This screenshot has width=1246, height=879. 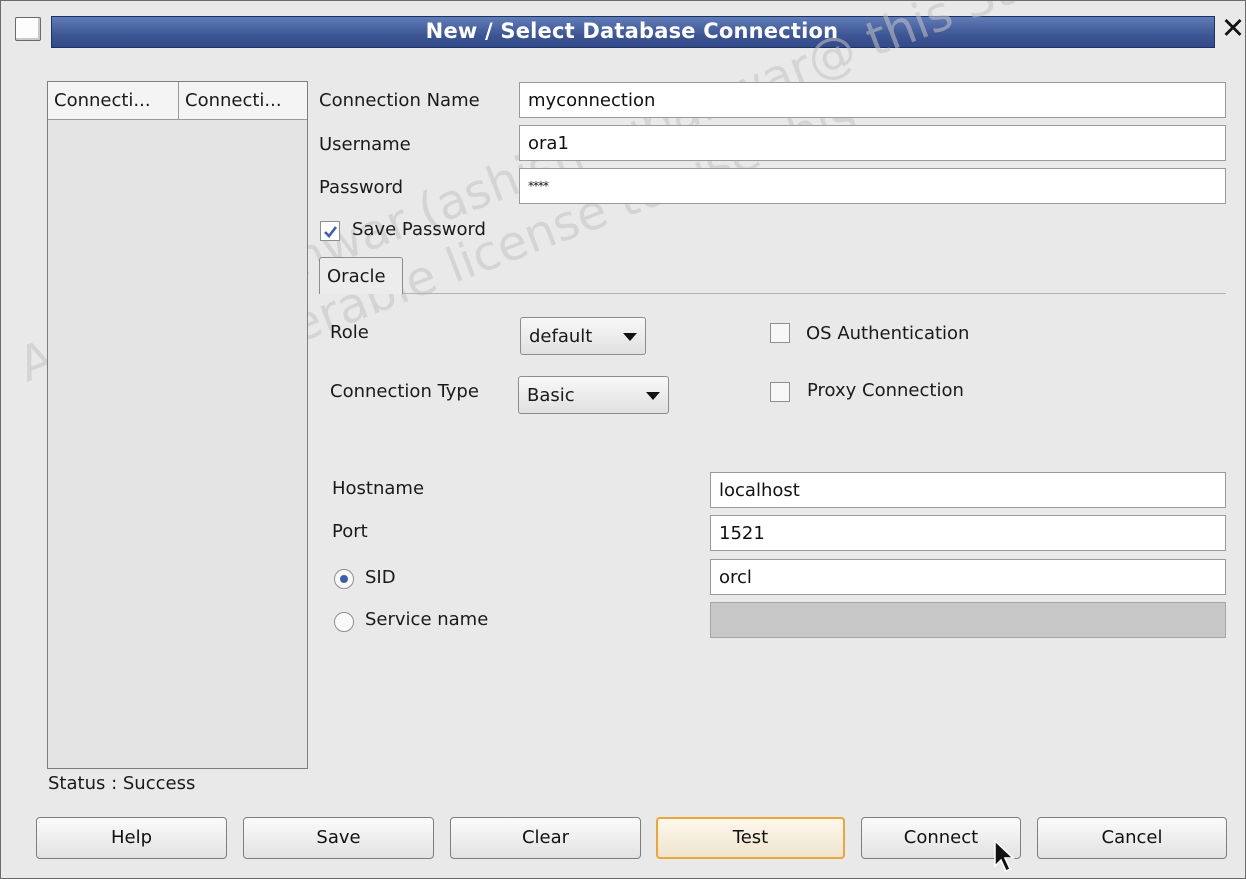 What do you see at coordinates (750, 838) in the screenshot?
I see `test-button: Test` at bounding box center [750, 838].